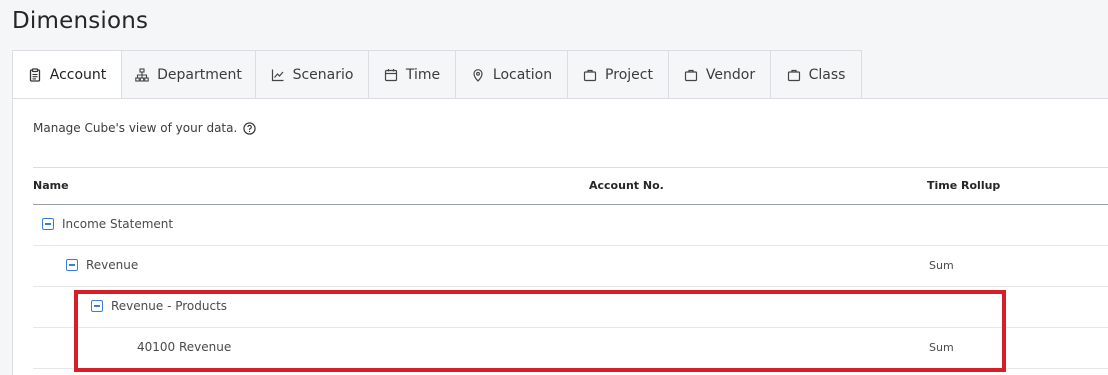 The image size is (1108, 375). Describe the element at coordinates (570, 225) in the screenshot. I see `table-row: Income Statement` at that location.